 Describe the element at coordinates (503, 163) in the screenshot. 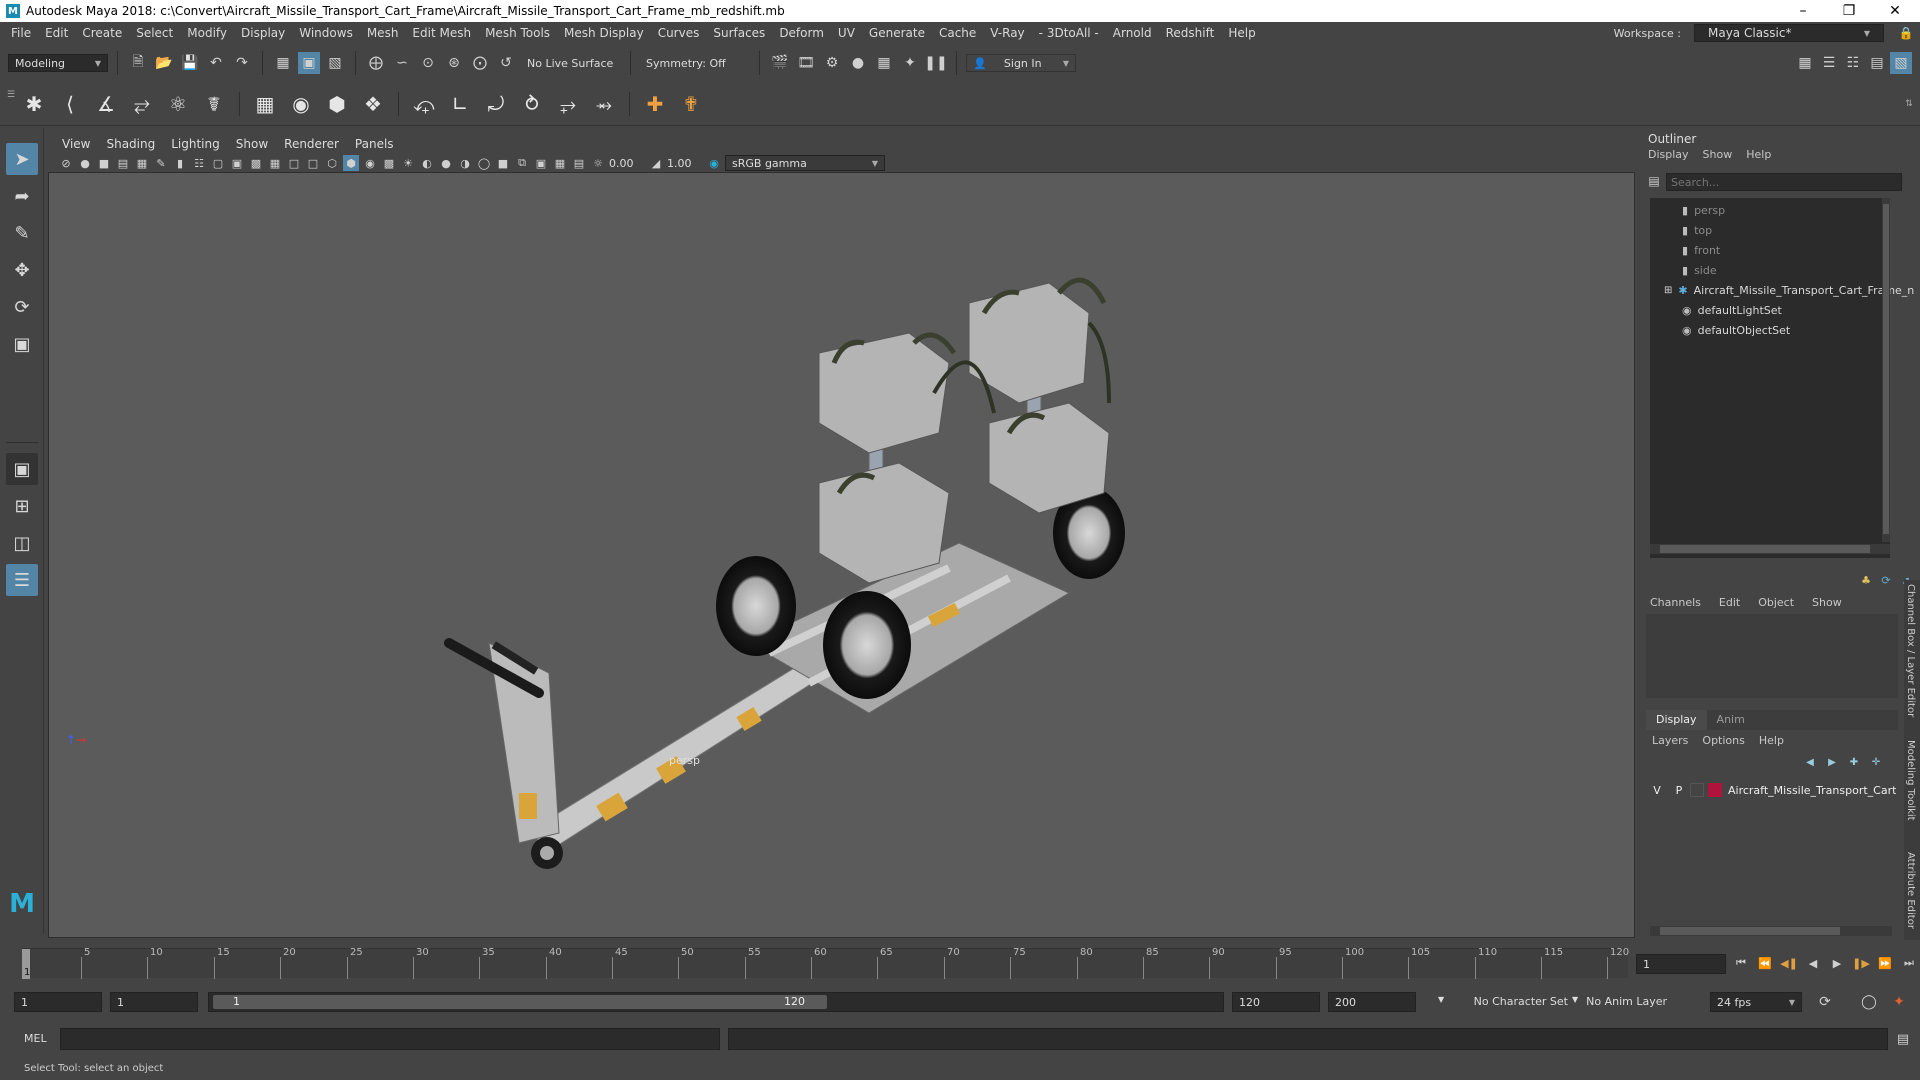

I see `depth-of-field-icon: ■` at that location.